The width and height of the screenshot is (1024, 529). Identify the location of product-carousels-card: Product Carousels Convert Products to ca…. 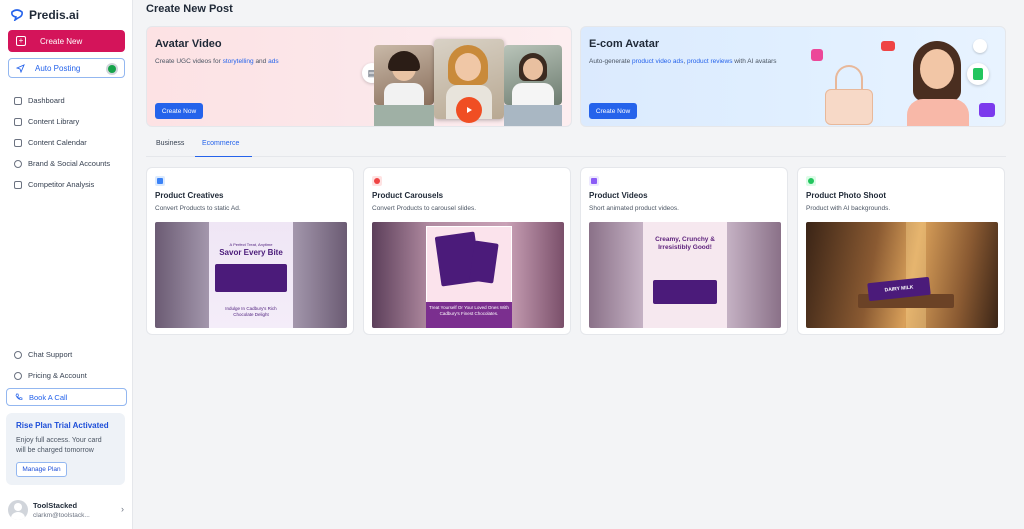
(467, 251).